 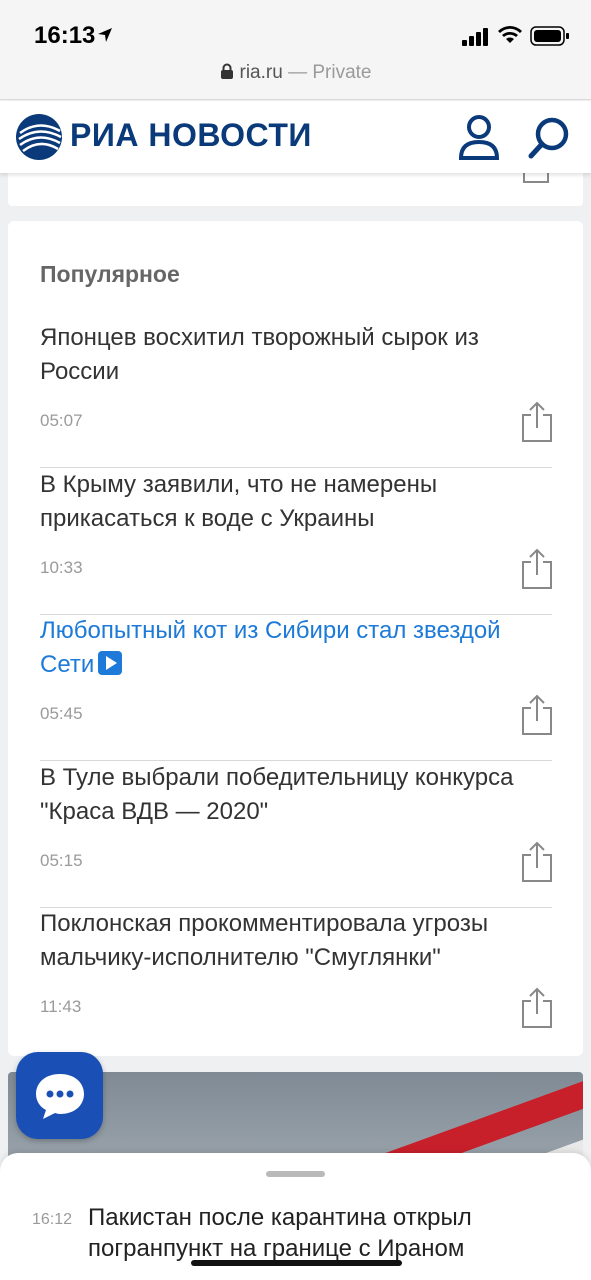 I want to click on sheet-time: 16:12, so click(x=52, y=1219).